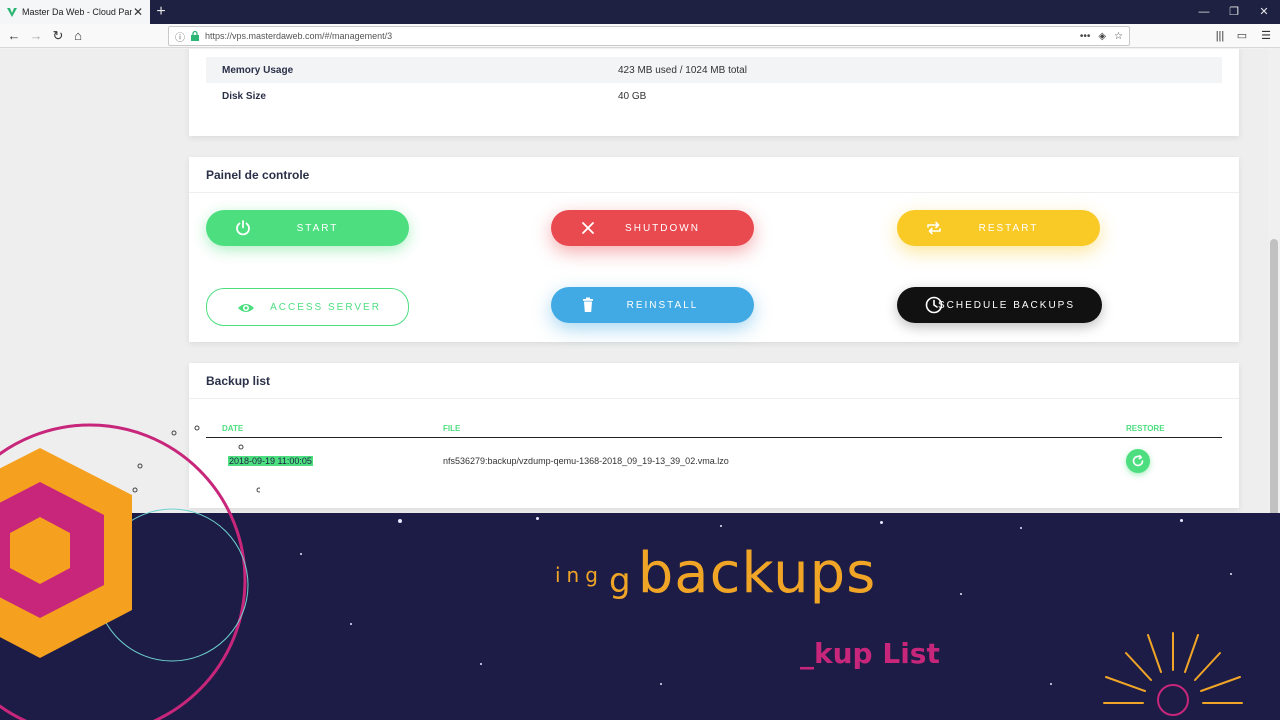 This screenshot has width=1280, height=720. I want to click on schedule-backups-button: SCHEDULE BACKUPS, so click(999, 305).